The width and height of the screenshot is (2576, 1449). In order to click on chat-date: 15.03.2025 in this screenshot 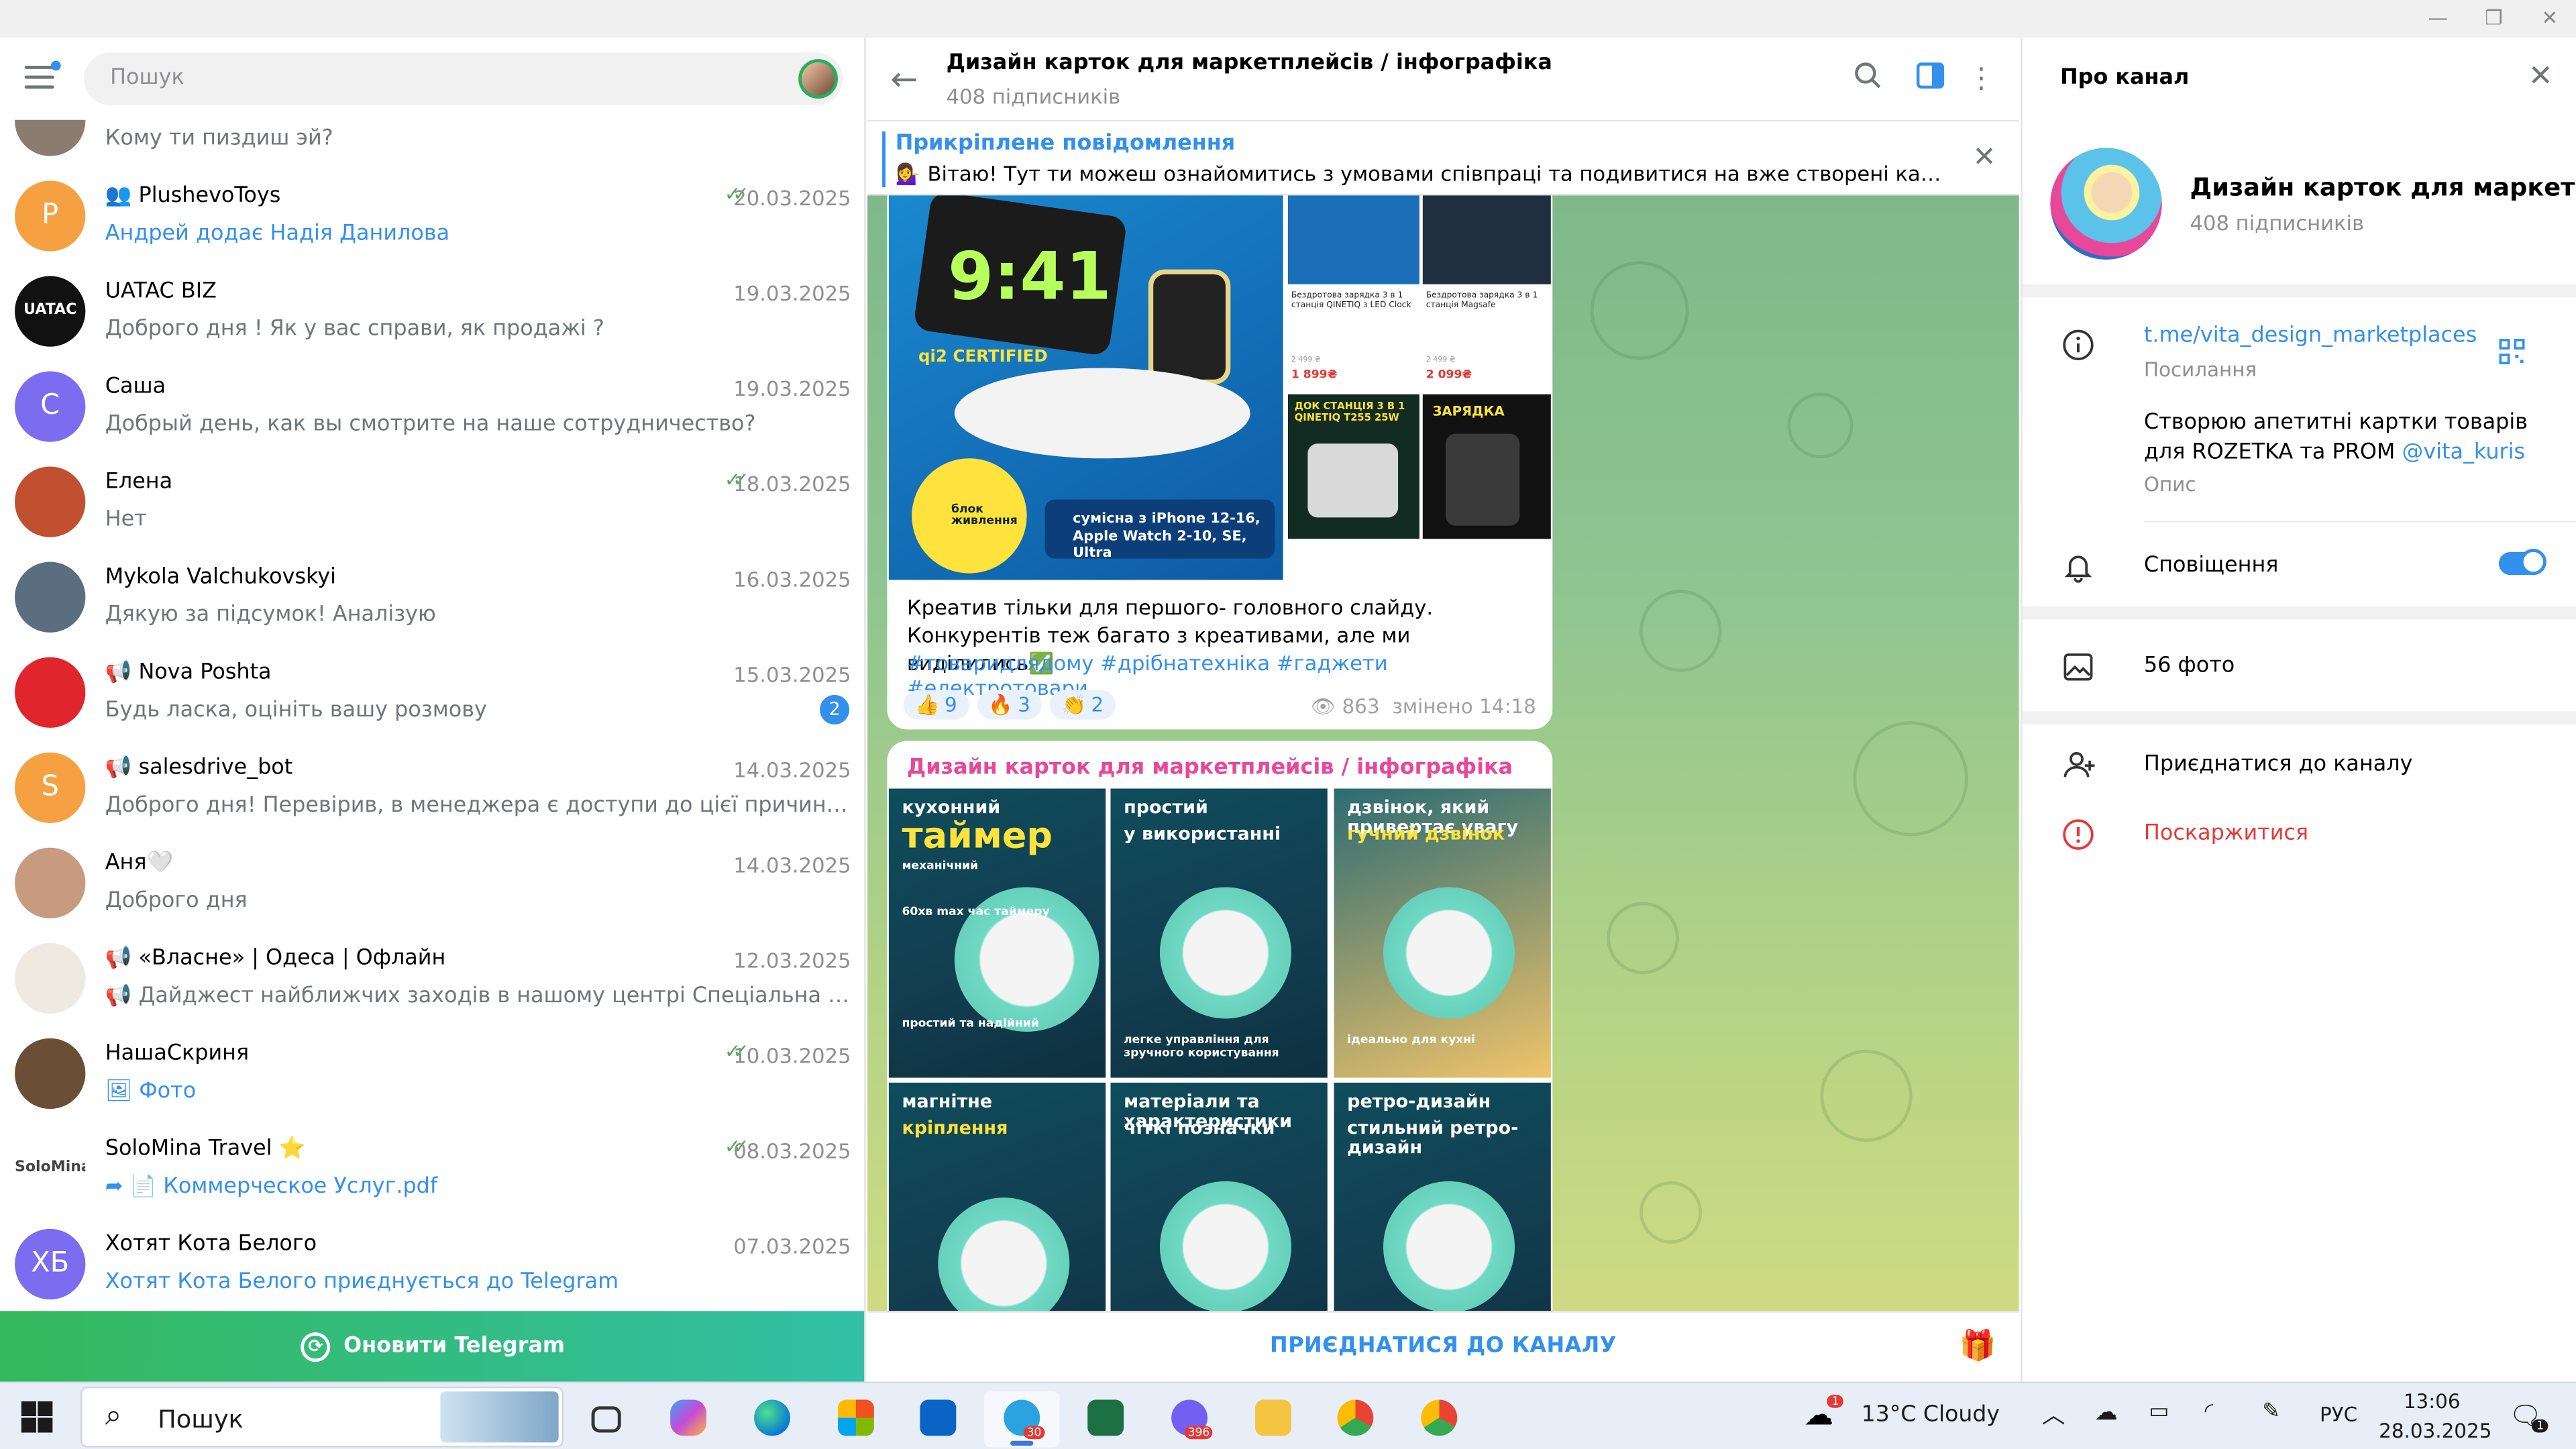, I will do `click(792, 674)`.